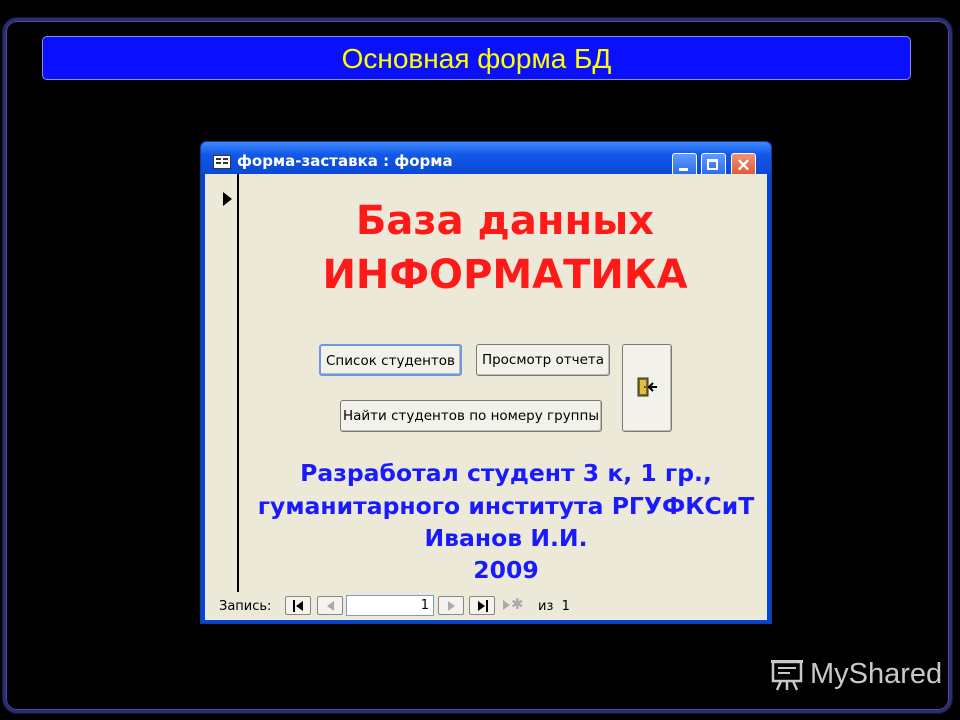  Describe the element at coordinates (506, 538) in the screenshot. I see `credits-line: Иванов И.И.` at that location.